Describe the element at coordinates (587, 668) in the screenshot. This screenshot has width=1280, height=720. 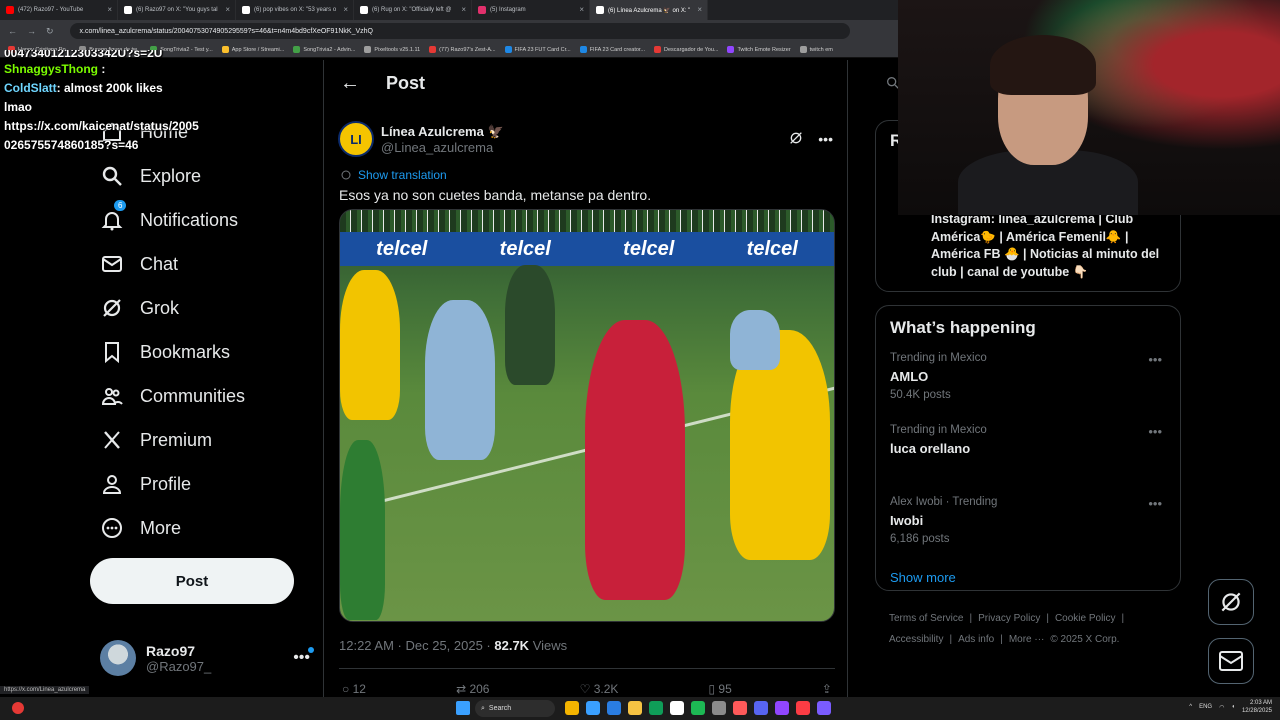
I see `divider` at that location.